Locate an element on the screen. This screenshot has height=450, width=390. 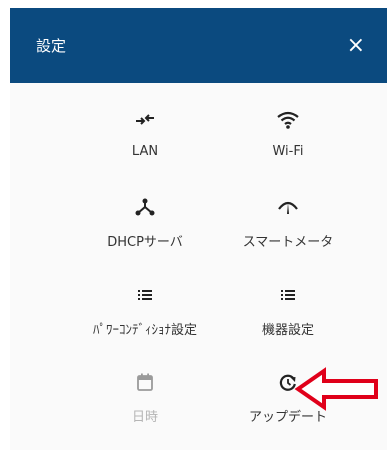
top-strip is located at coordinates (195, 4).